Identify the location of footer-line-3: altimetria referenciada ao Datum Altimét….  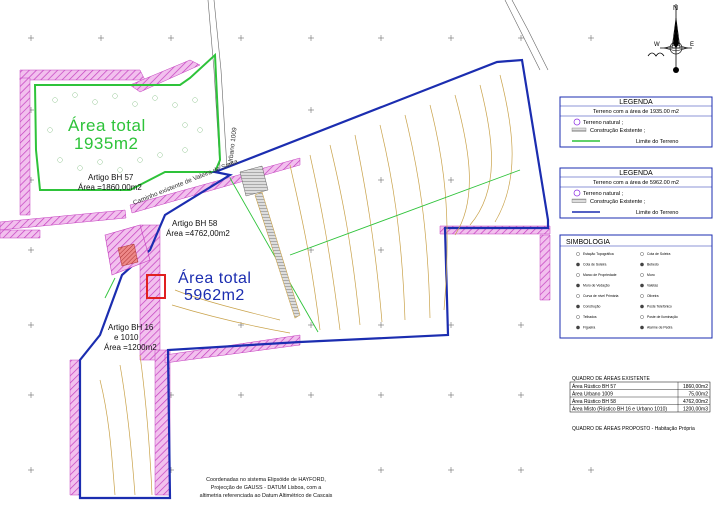
(266, 496).